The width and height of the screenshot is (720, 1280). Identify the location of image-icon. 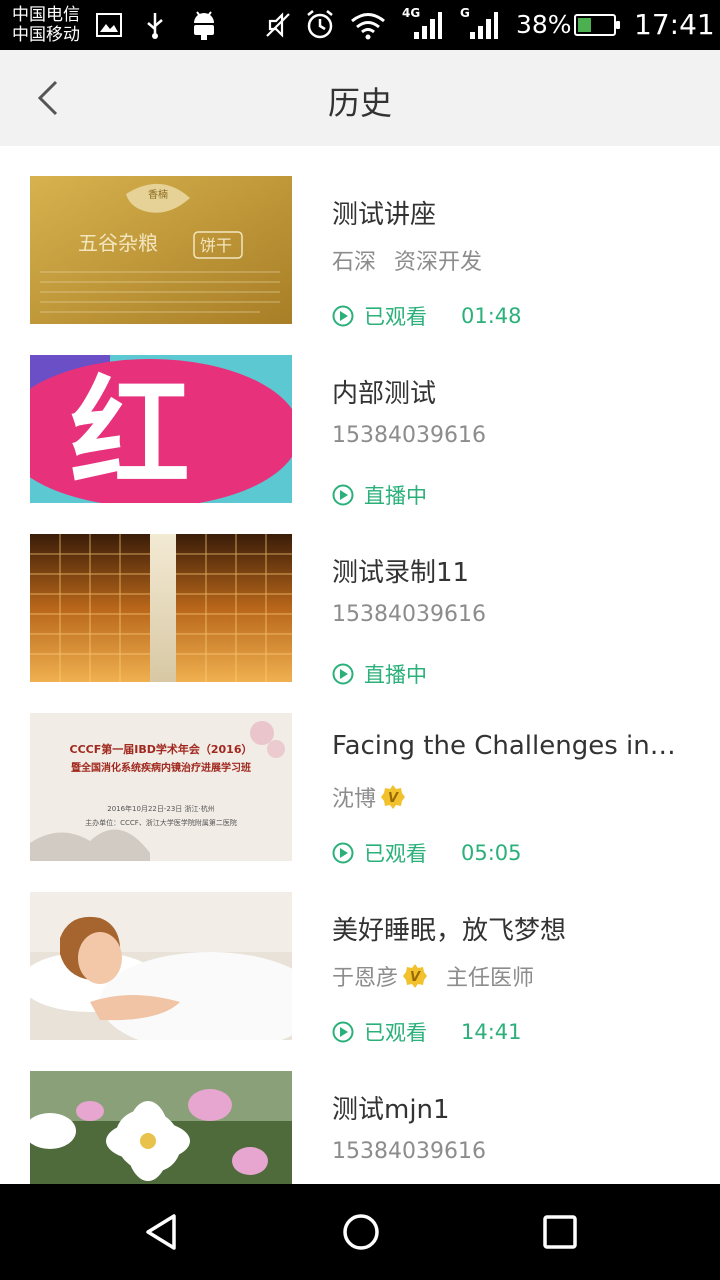
(109, 25).